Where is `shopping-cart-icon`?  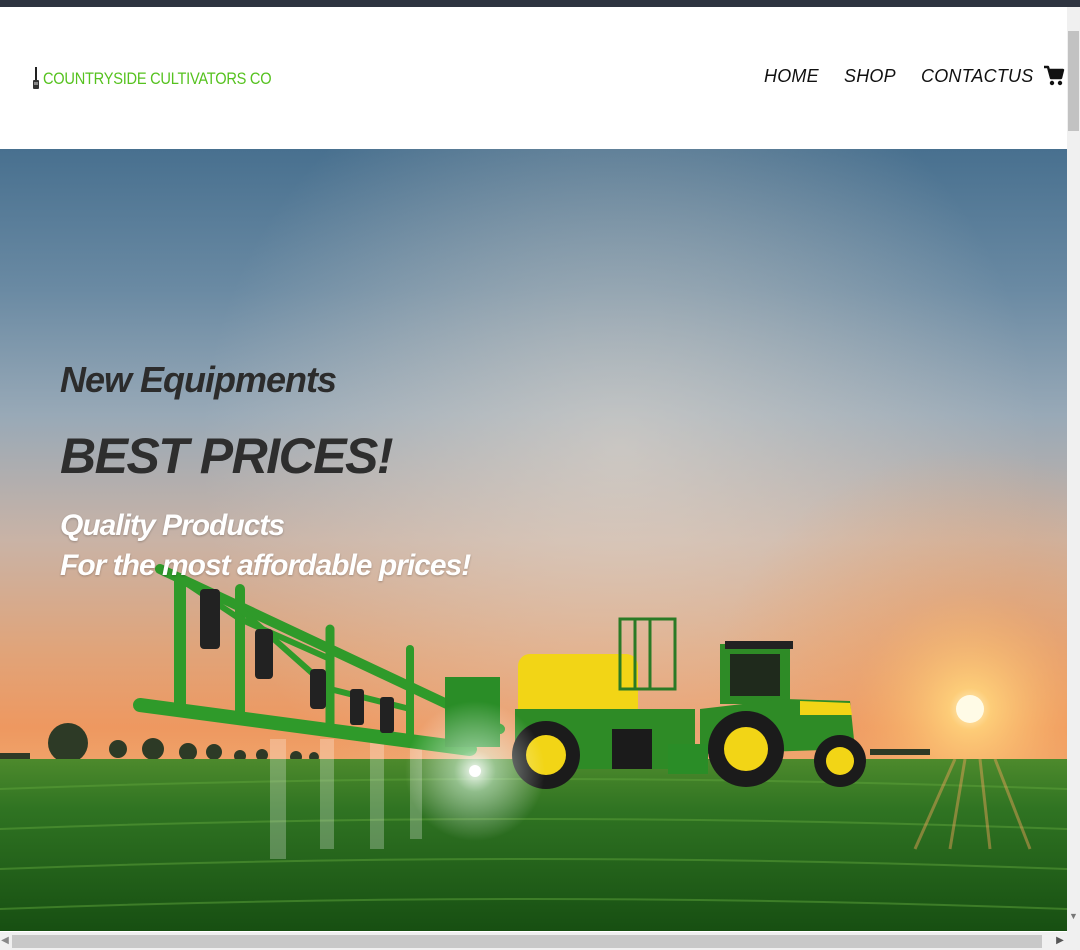 shopping-cart-icon is located at coordinates (1054, 76).